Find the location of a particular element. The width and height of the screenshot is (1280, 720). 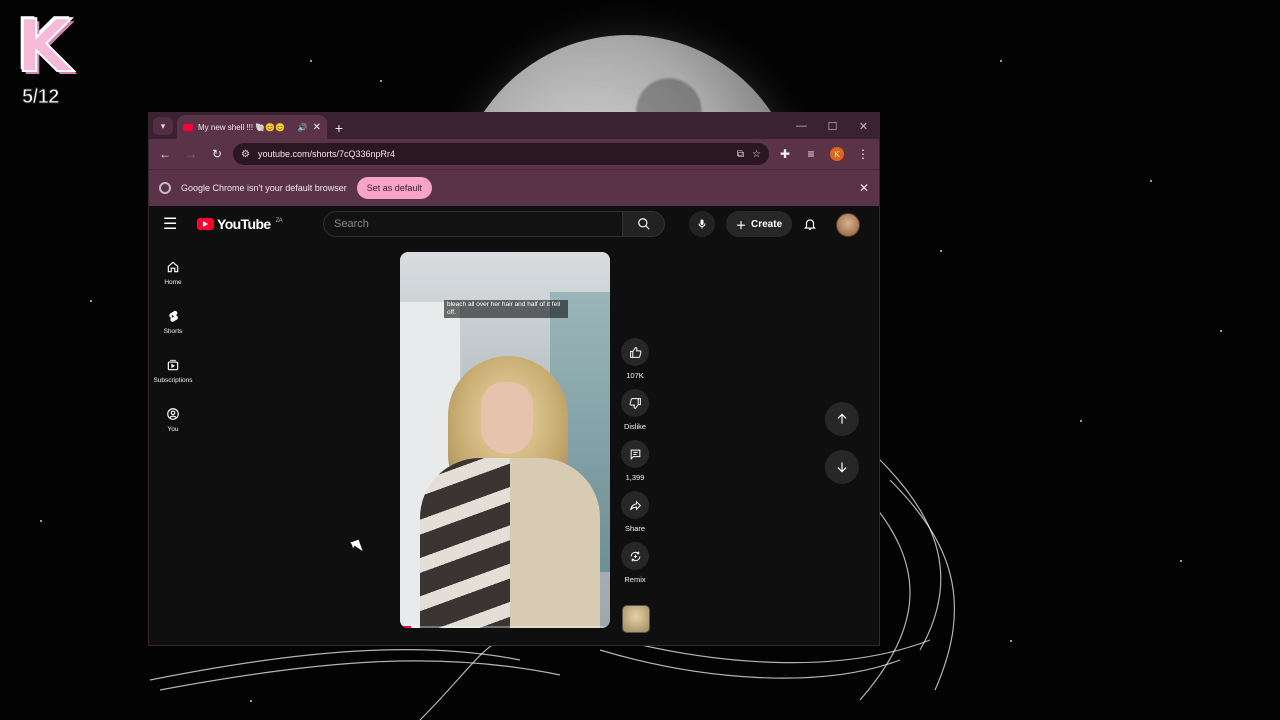

create-label: Create is located at coordinates (767, 224).